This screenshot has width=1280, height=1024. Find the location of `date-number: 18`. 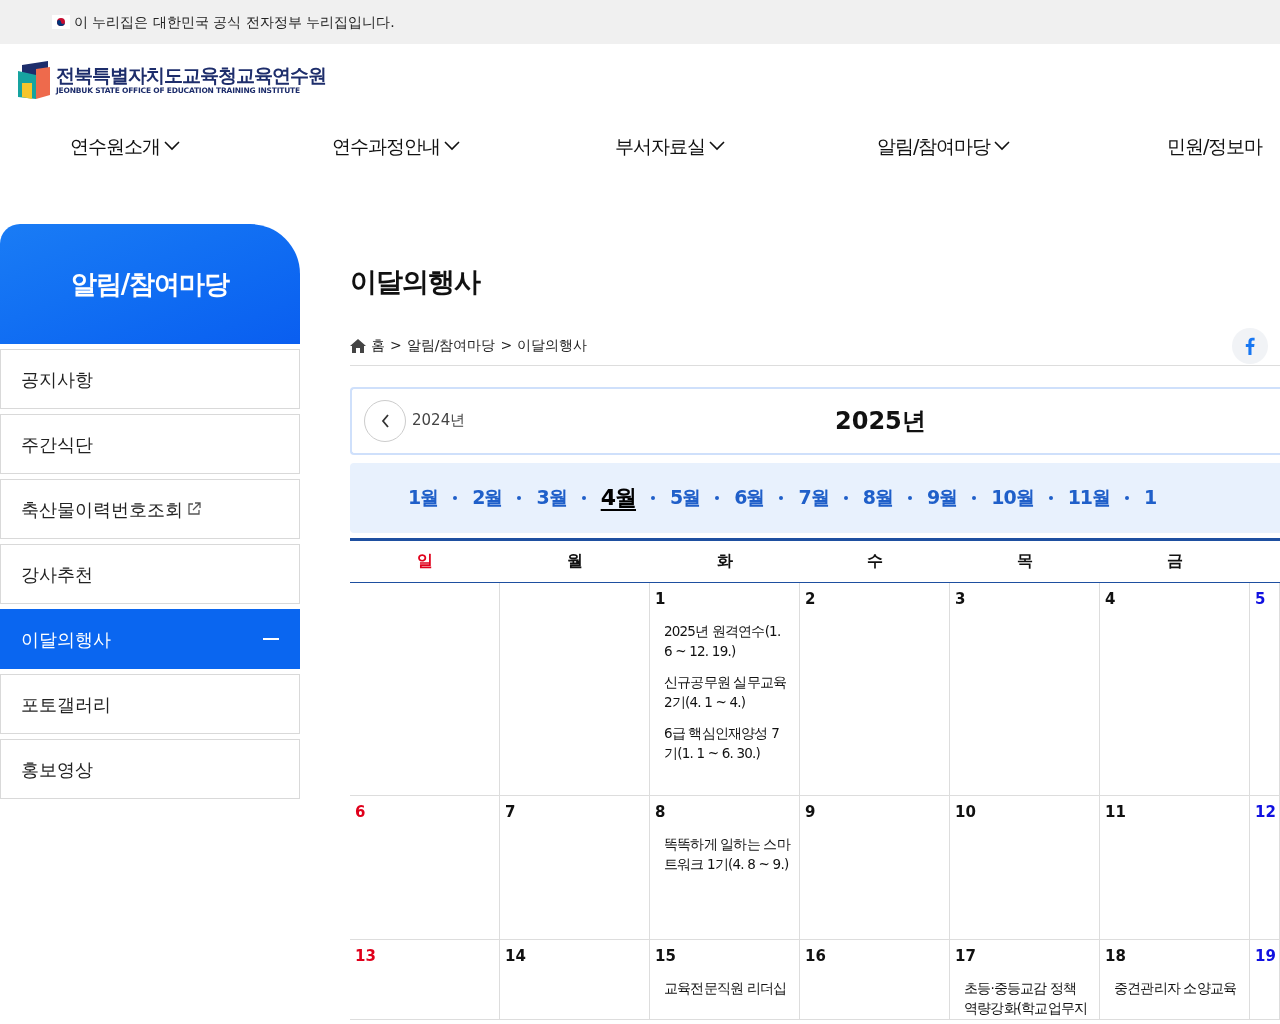

date-number: 18 is located at coordinates (1116, 956).